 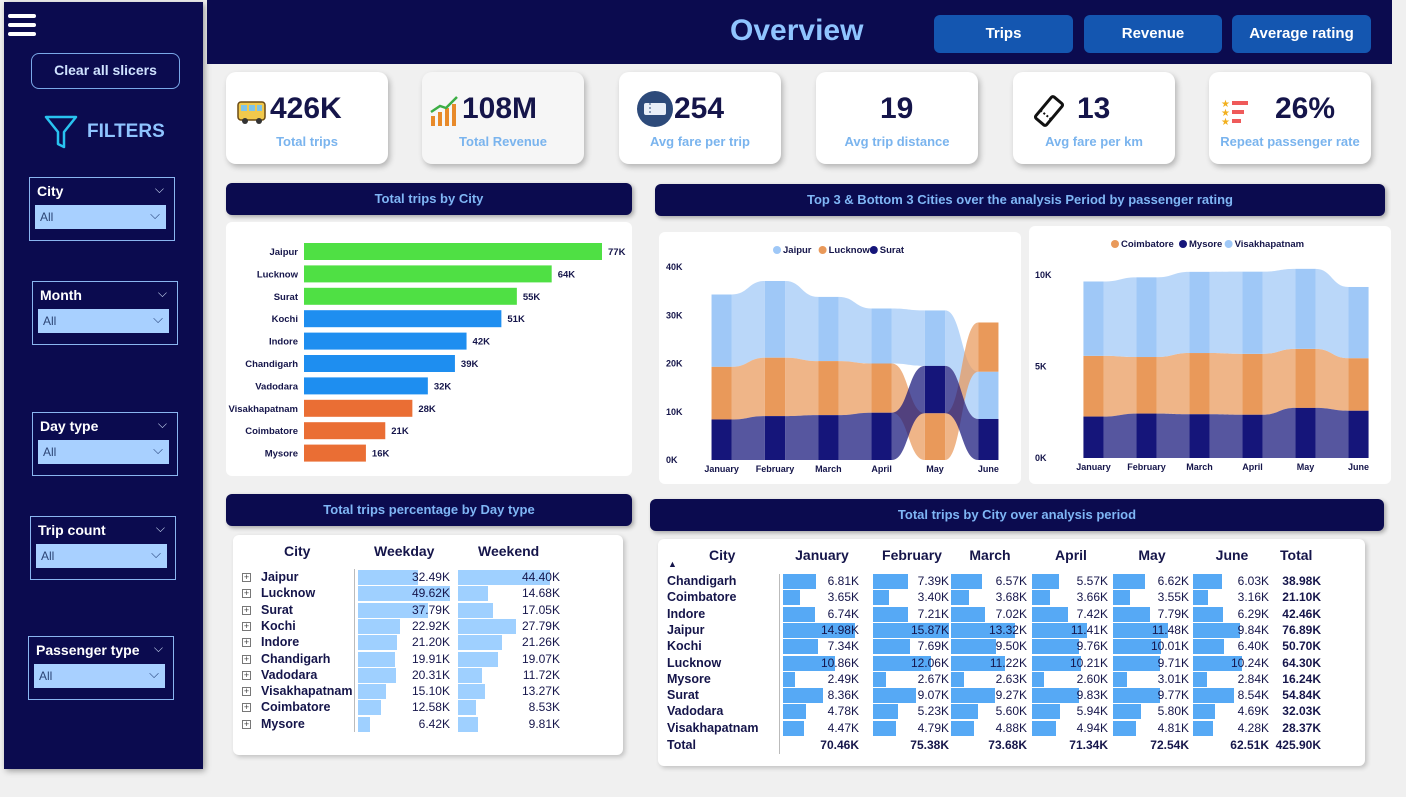 What do you see at coordinates (22, 26) in the screenshot?
I see `menu-icon` at bounding box center [22, 26].